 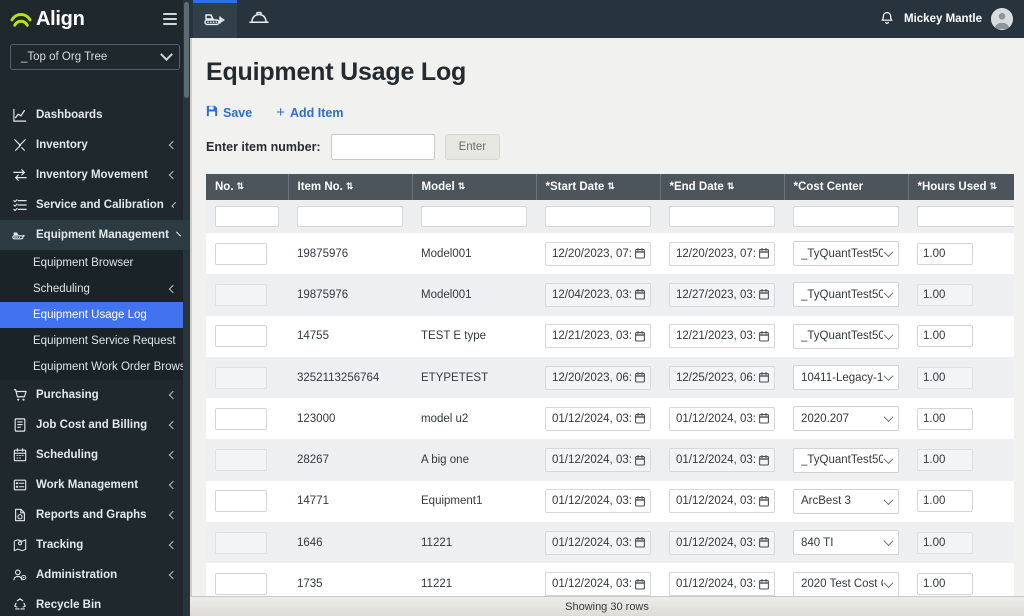 What do you see at coordinates (846, 501) in the screenshot?
I see `cost-center-select: ArcBest 3` at bounding box center [846, 501].